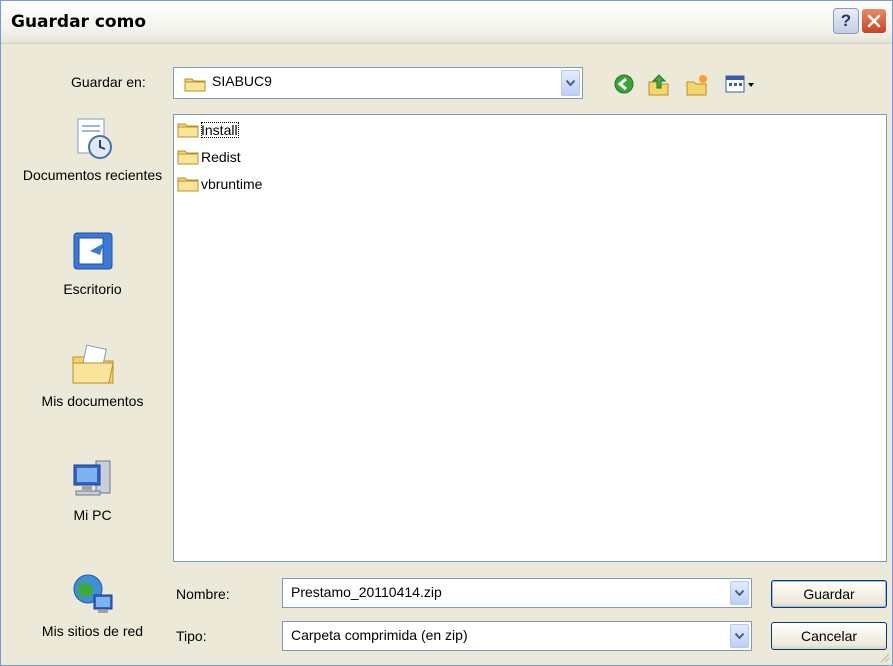 The height and width of the screenshot is (666, 893). I want to click on place-label: Mi PC, so click(92, 515).